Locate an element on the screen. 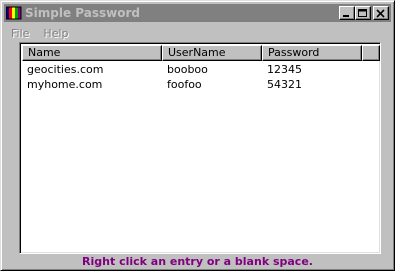 The image size is (395, 271). minimize-button is located at coordinates (347, 13).